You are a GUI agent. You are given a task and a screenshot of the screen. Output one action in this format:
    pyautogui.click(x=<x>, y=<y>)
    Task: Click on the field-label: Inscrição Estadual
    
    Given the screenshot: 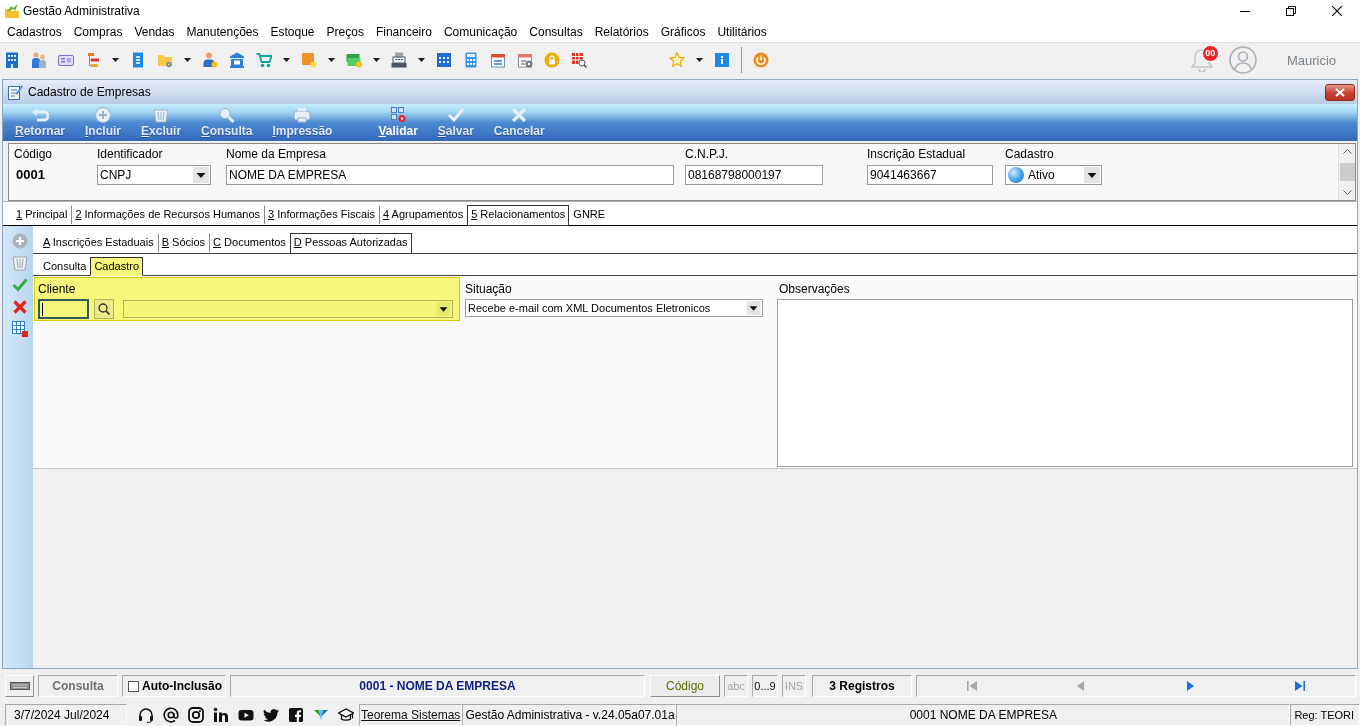 What is the action you would take?
    pyautogui.click(x=917, y=154)
    